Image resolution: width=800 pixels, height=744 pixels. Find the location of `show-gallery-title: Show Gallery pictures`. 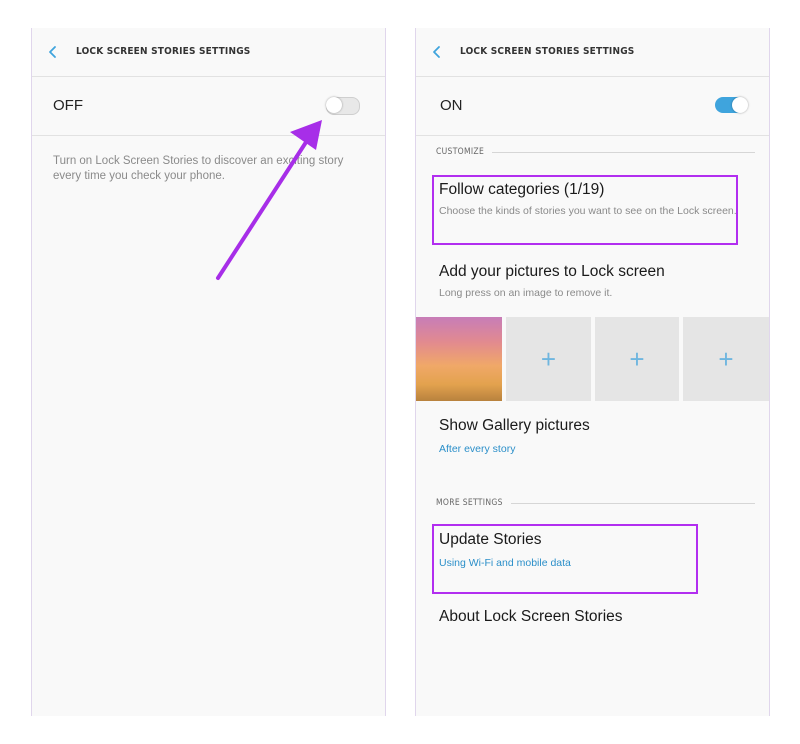

show-gallery-title: Show Gallery pictures is located at coordinates (514, 425).